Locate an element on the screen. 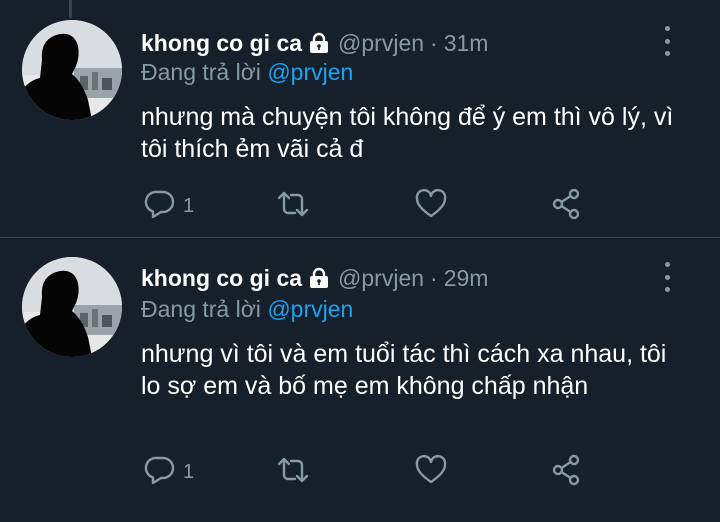  tweet-header: khong co gi ca @prvjen · 29m is located at coordinates (314, 278).